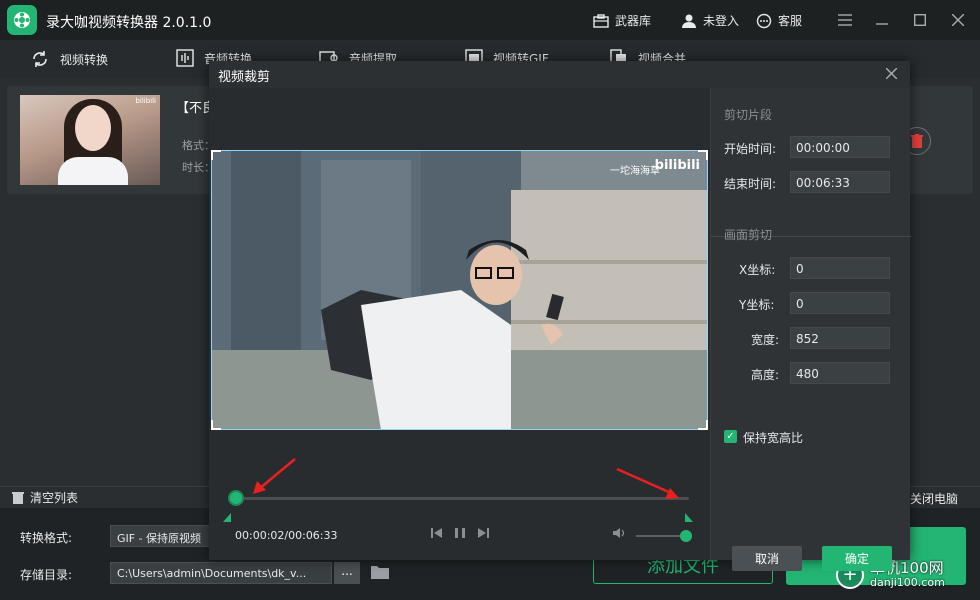  What do you see at coordinates (840, 147) in the screenshot?
I see `start-time-input: 00:00:00` at bounding box center [840, 147].